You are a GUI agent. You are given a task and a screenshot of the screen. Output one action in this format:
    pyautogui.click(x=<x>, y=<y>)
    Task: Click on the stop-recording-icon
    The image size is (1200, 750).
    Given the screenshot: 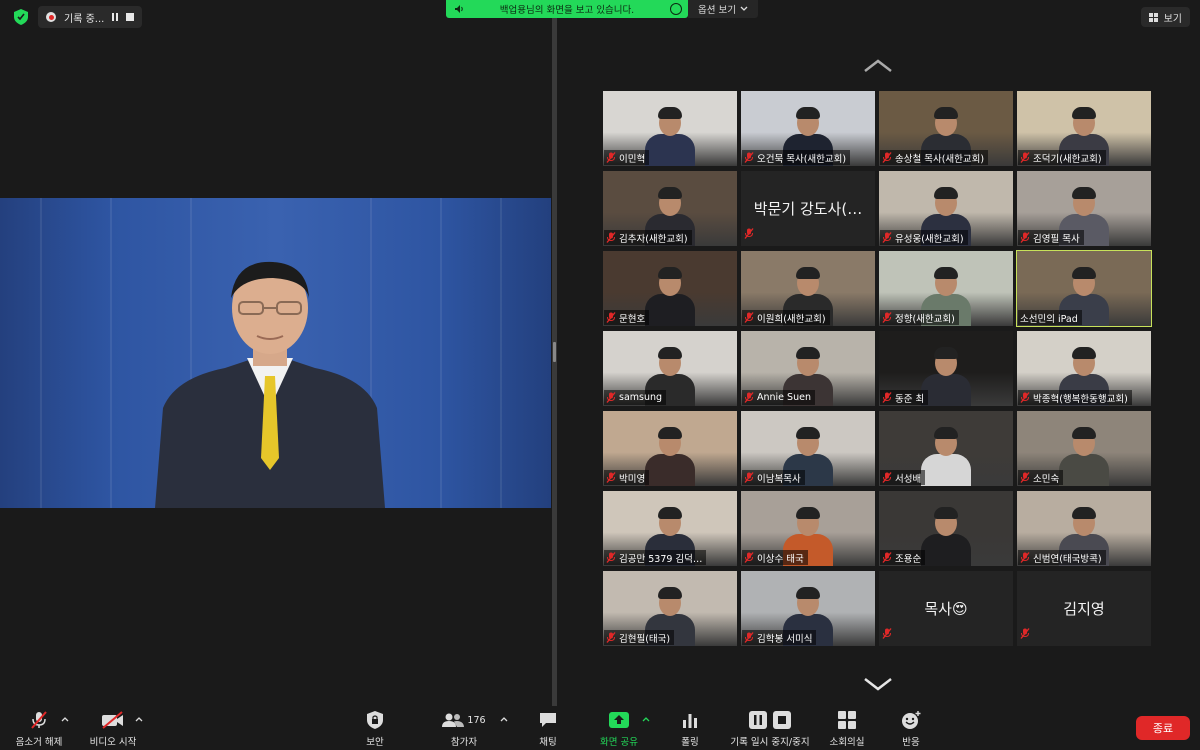 What is the action you would take?
    pyautogui.click(x=130, y=17)
    